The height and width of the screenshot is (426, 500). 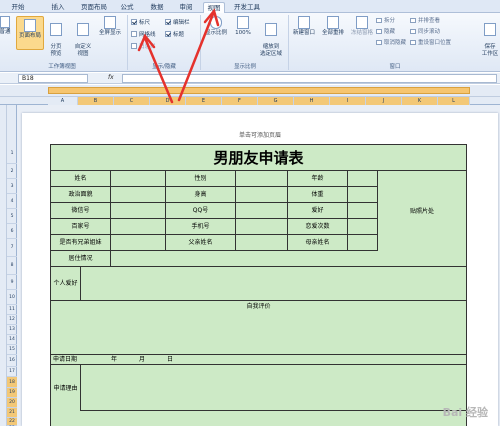 What do you see at coordinates (96, 101) in the screenshot?
I see `column-header-b: B` at bounding box center [96, 101].